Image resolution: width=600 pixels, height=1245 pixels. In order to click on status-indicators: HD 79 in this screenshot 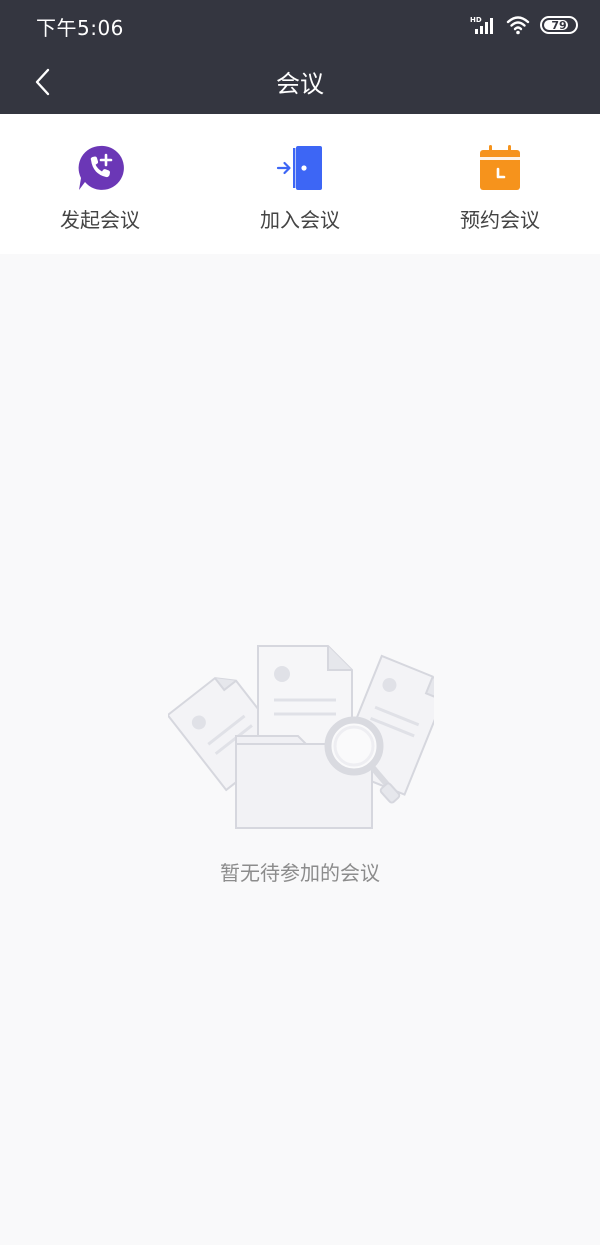, I will do `click(524, 25)`.